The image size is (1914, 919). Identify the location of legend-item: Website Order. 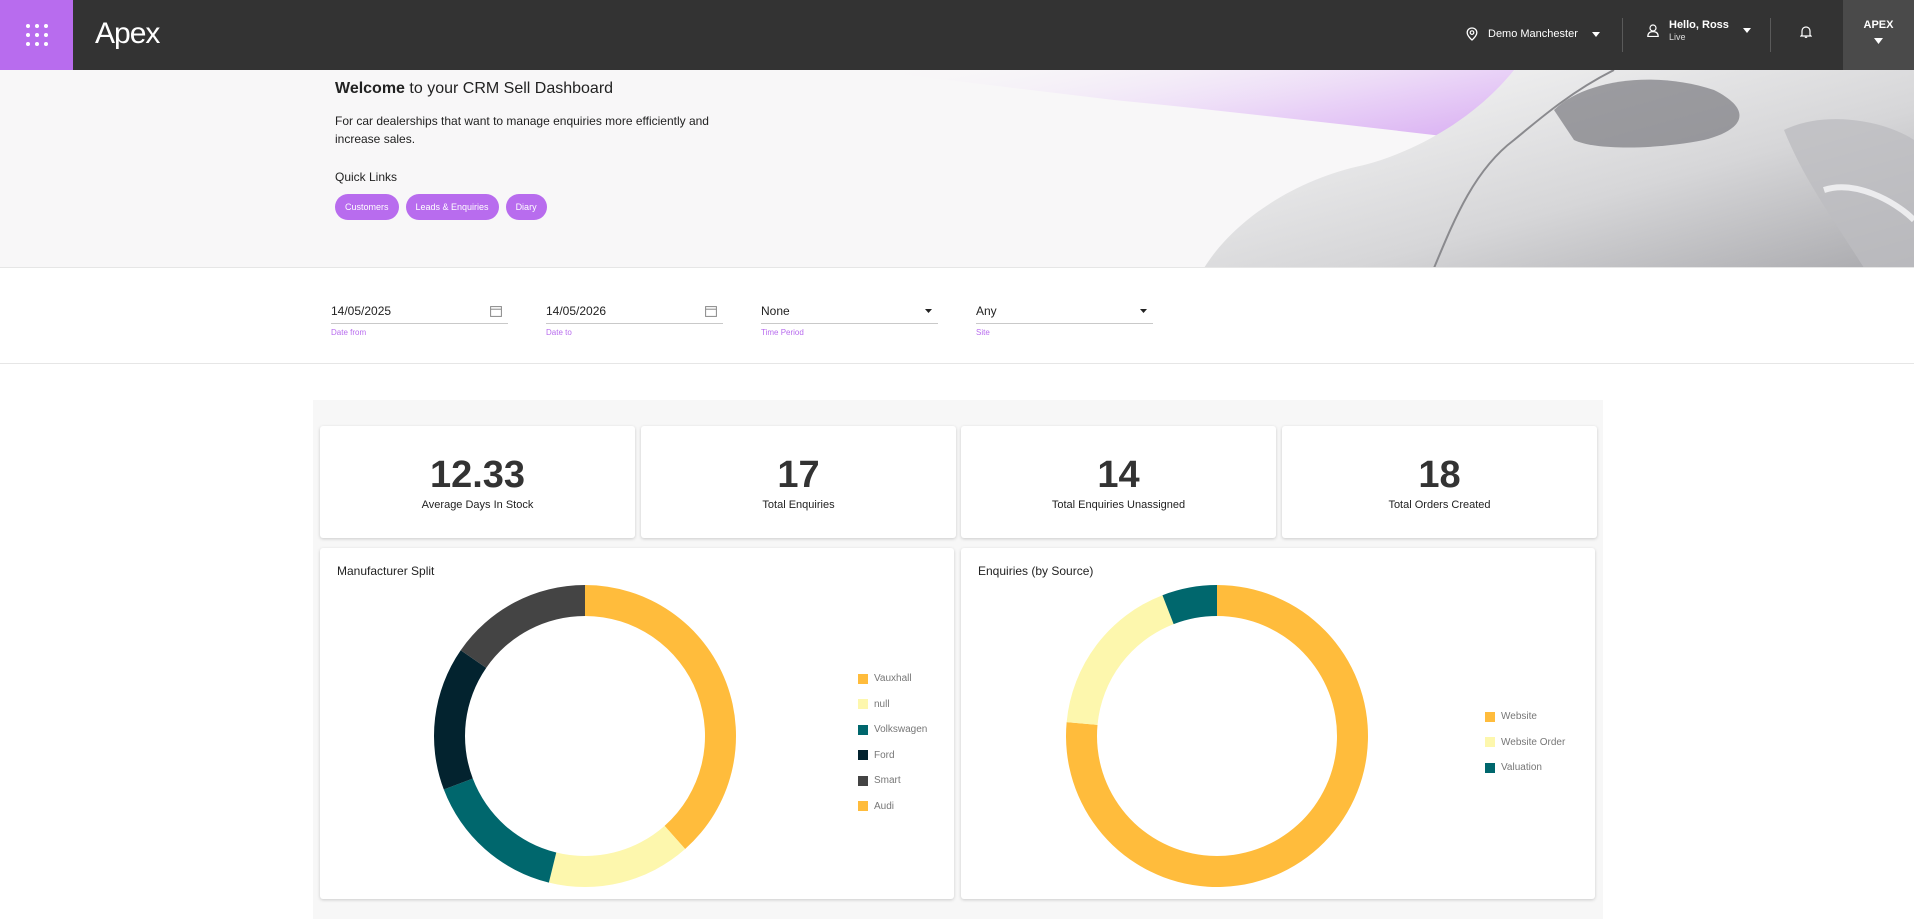
(1525, 743).